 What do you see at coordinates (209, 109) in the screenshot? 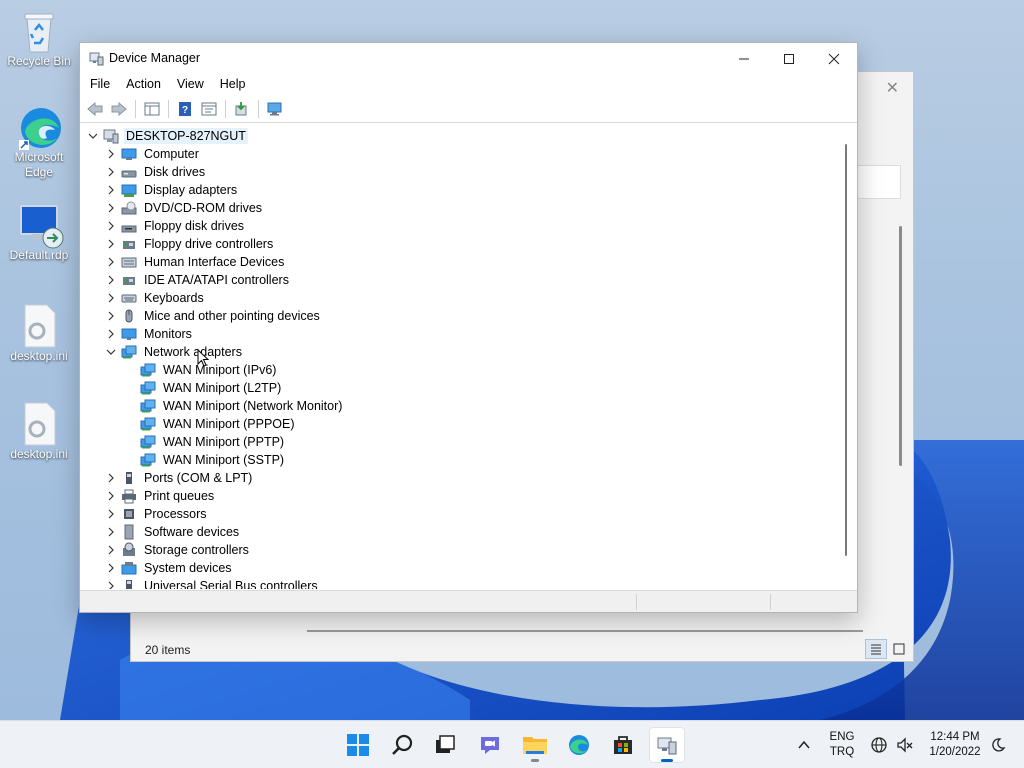
I see `properties-button` at bounding box center [209, 109].